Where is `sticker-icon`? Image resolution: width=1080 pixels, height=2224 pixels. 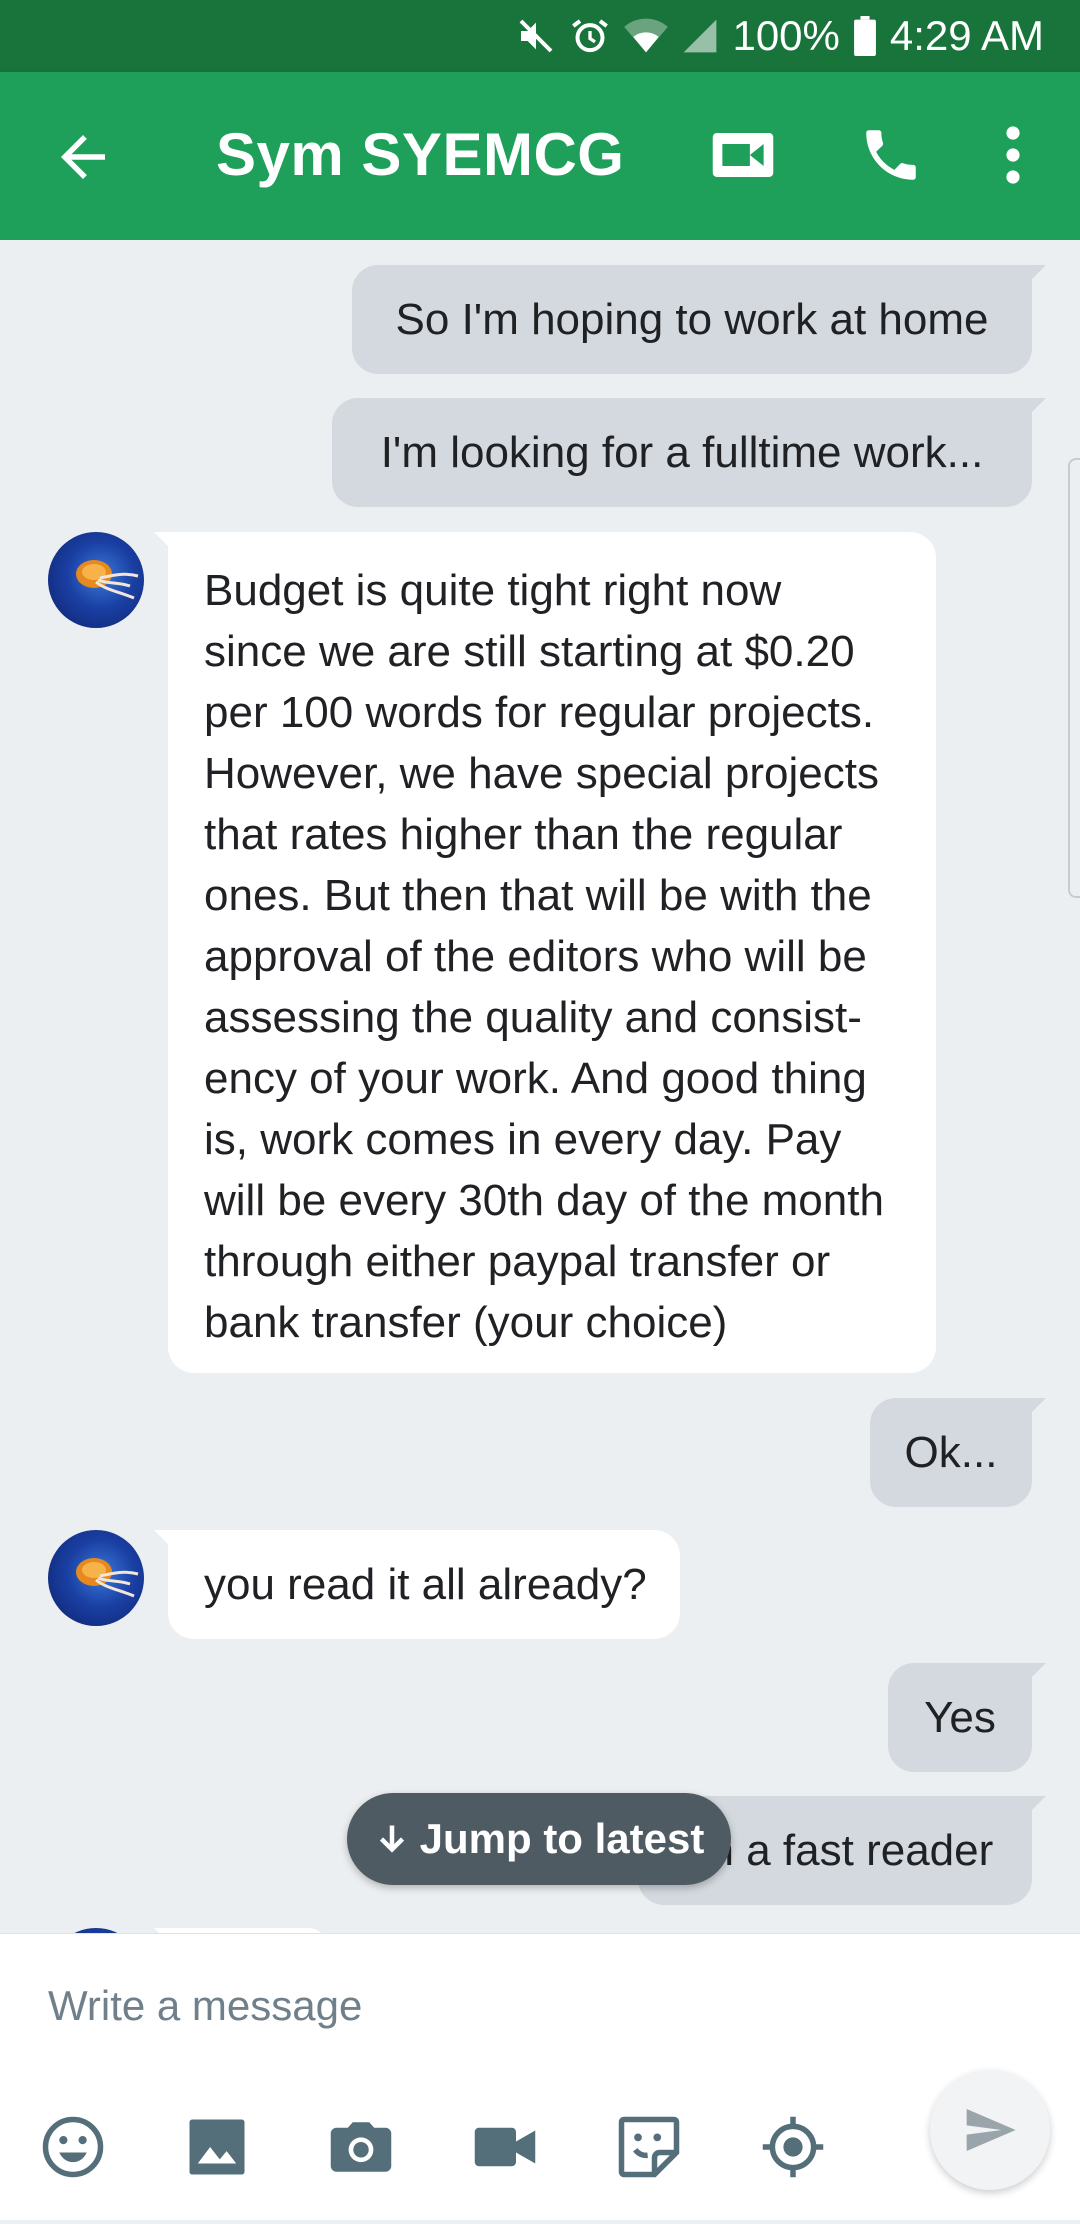 sticker-icon is located at coordinates (649, 2147).